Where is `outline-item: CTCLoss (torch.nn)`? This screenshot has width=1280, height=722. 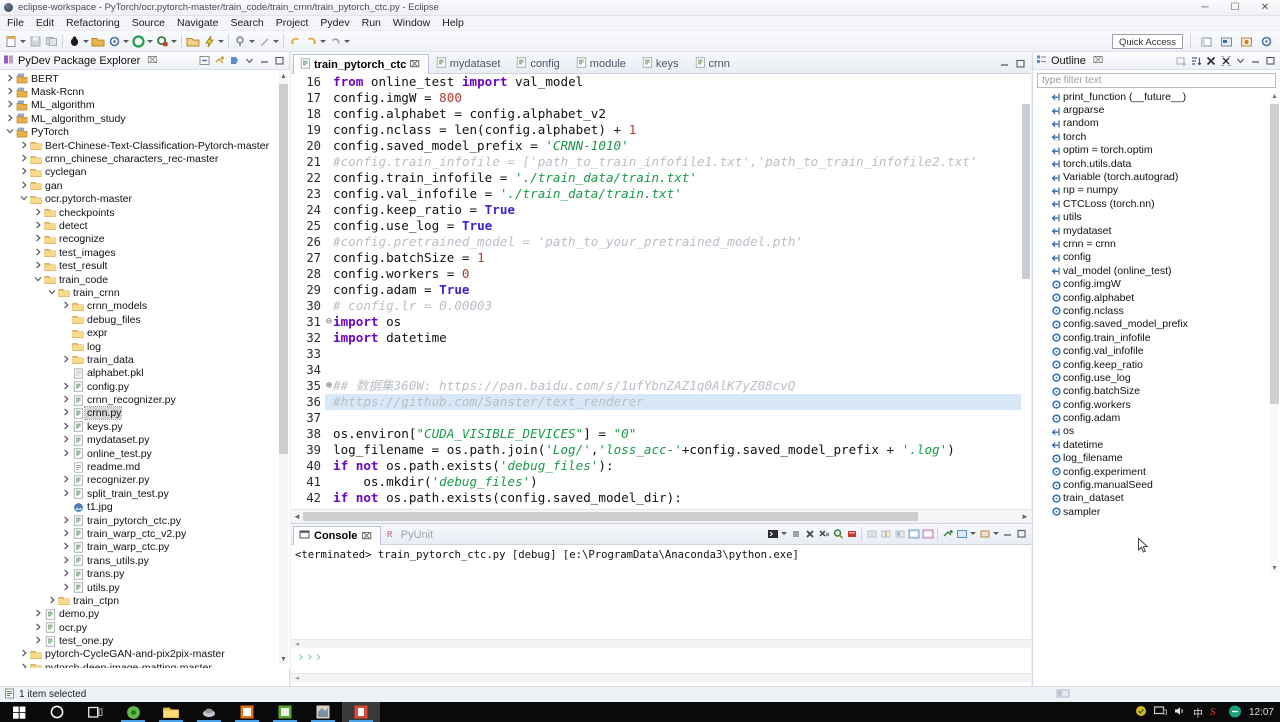
outline-item: CTCLoss (torch.nn) is located at coordinates (1156, 203).